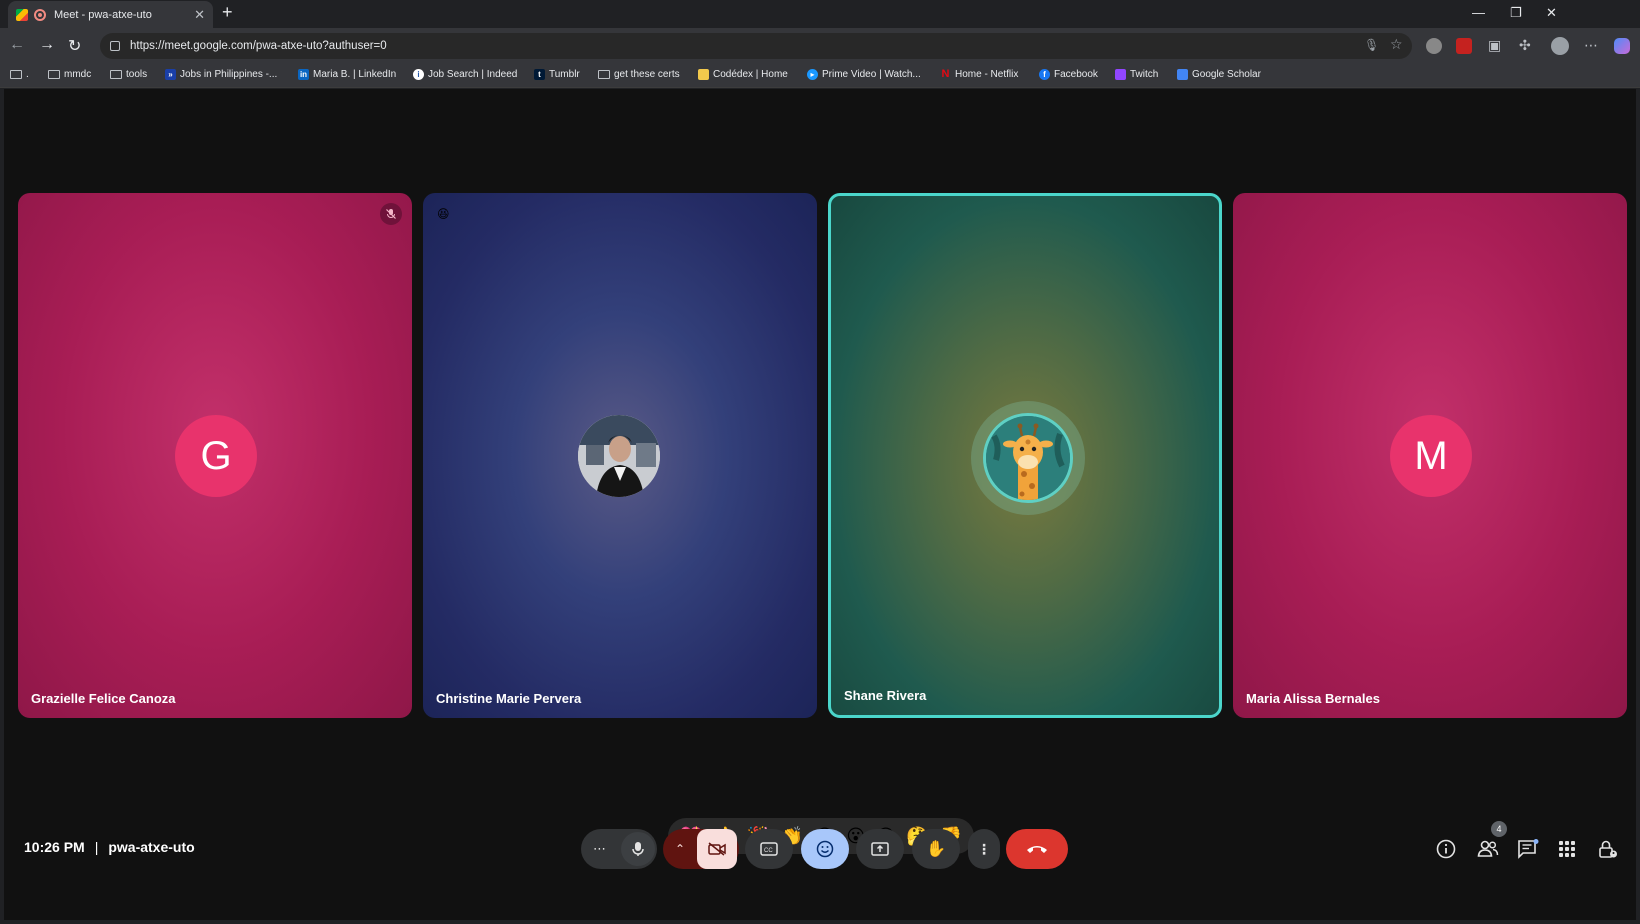  What do you see at coordinates (1464, 46) in the screenshot?
I see `news-extension-icon` at bounding box center [1464, 46].